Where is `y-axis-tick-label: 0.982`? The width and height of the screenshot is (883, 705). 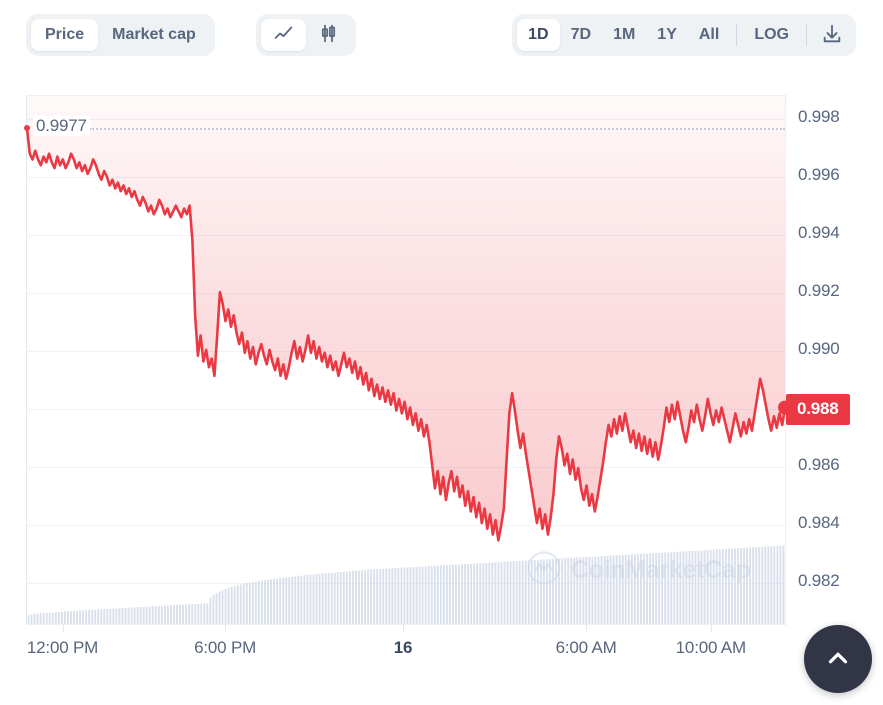 y-axis-tick-label: 0.982 is located at coordinates (819, 580).